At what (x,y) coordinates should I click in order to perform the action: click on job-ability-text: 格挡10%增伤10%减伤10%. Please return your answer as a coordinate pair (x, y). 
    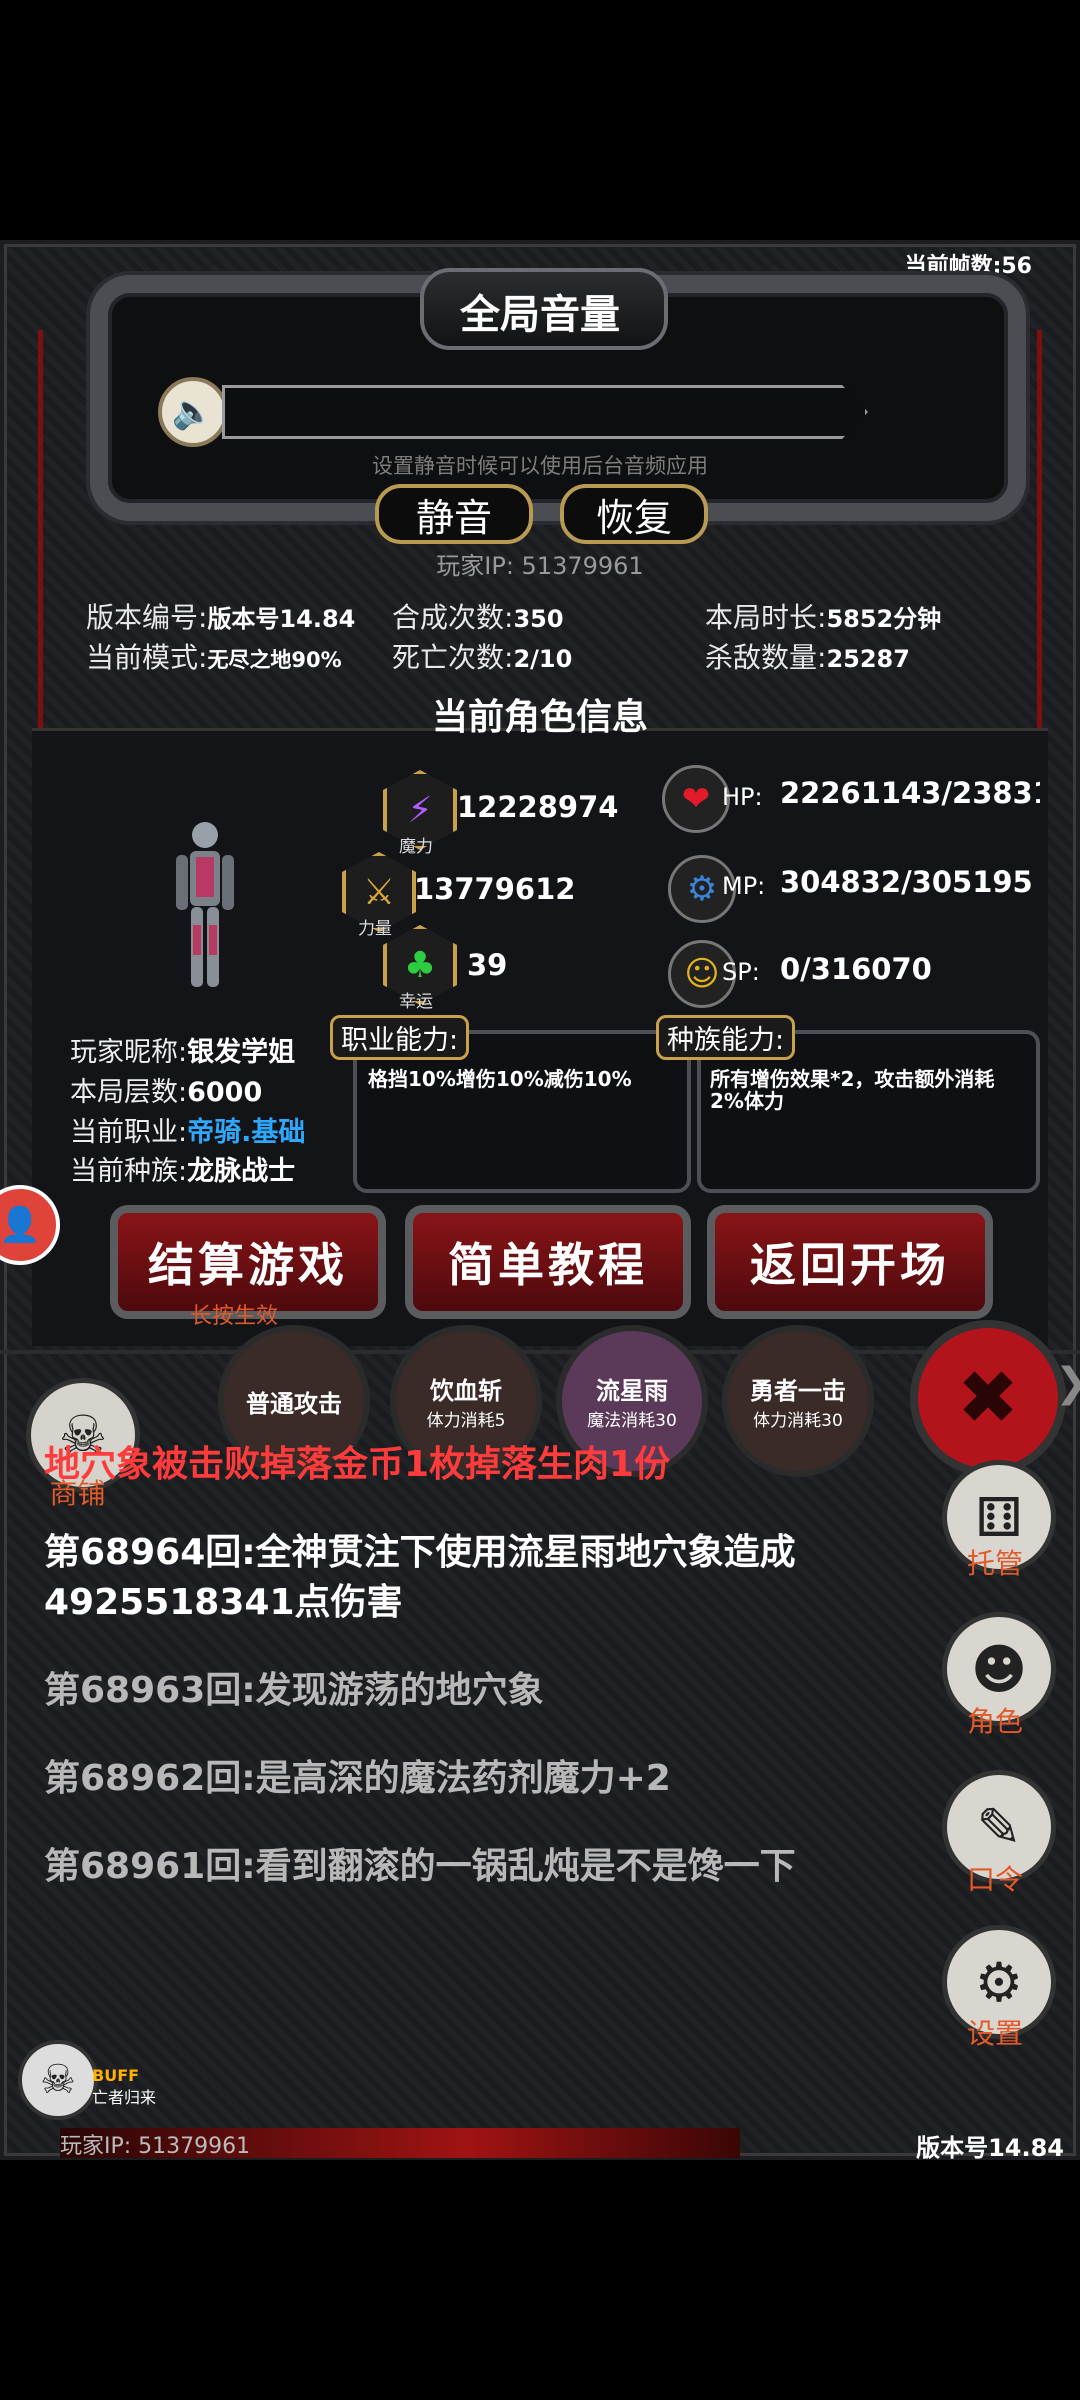
    Looking at the image, I should click on (500, 1079).